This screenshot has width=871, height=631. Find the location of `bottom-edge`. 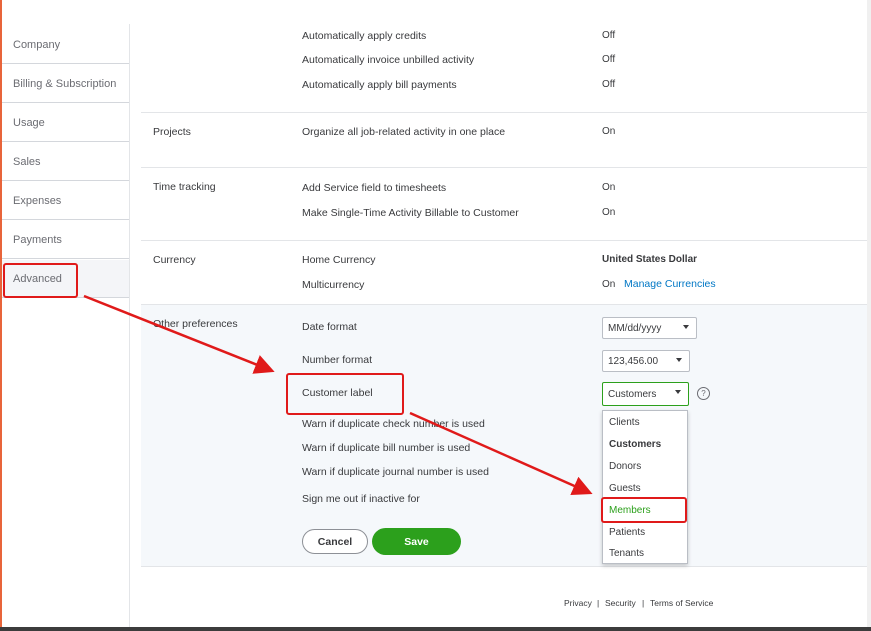

bottom-edge is located at coordinates (435, 629).